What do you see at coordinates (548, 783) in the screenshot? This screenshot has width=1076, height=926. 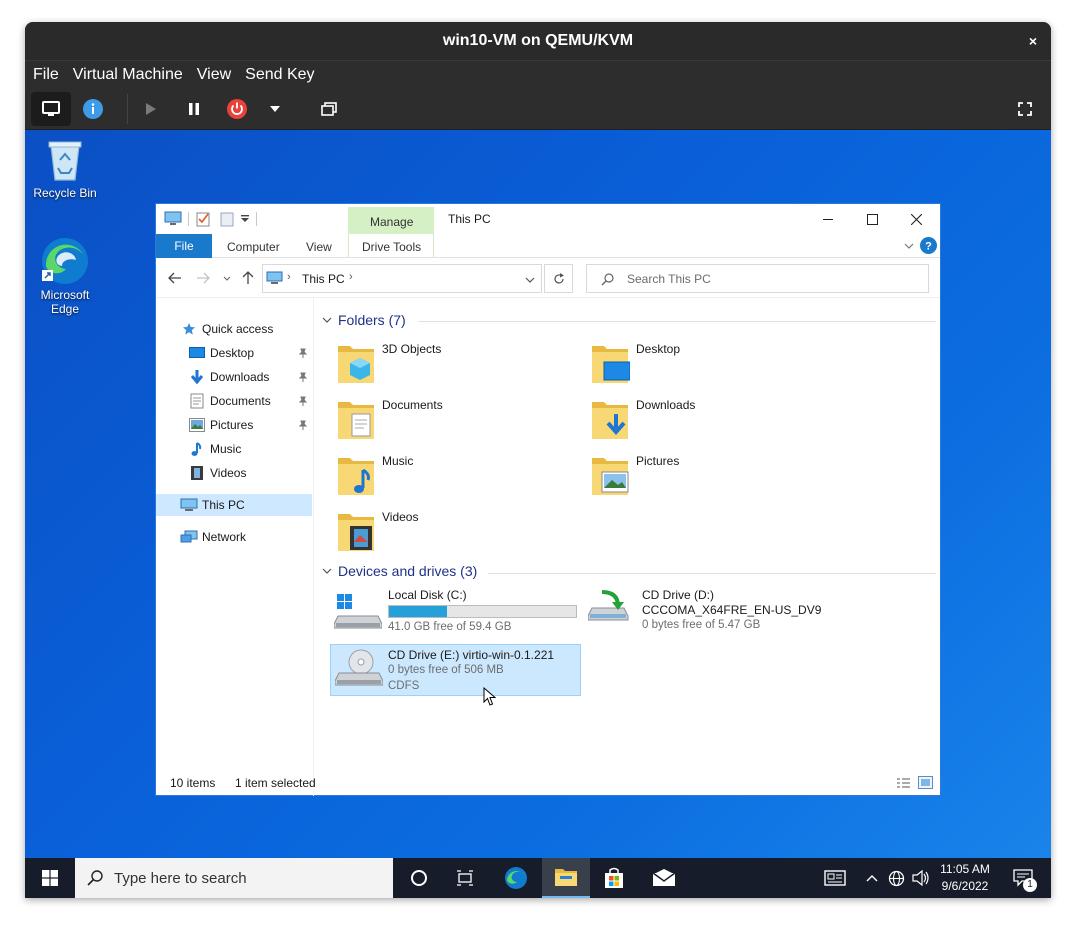 I see `status-bar: 10 items 1 item selected` at bounding box center [548, 783].